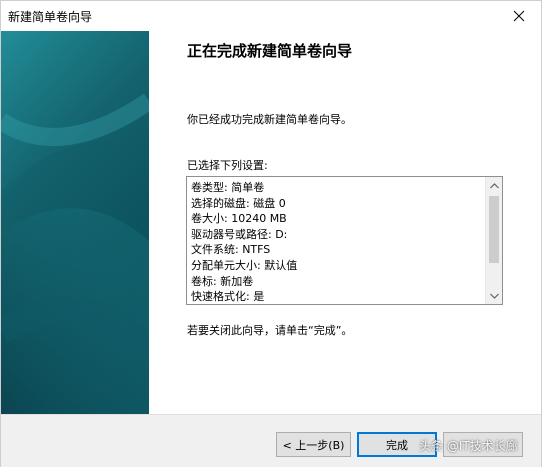 This screenshot has height=467, width=542. I want to click on settings-item: 卷标: 新加卷, so click(222, 281).